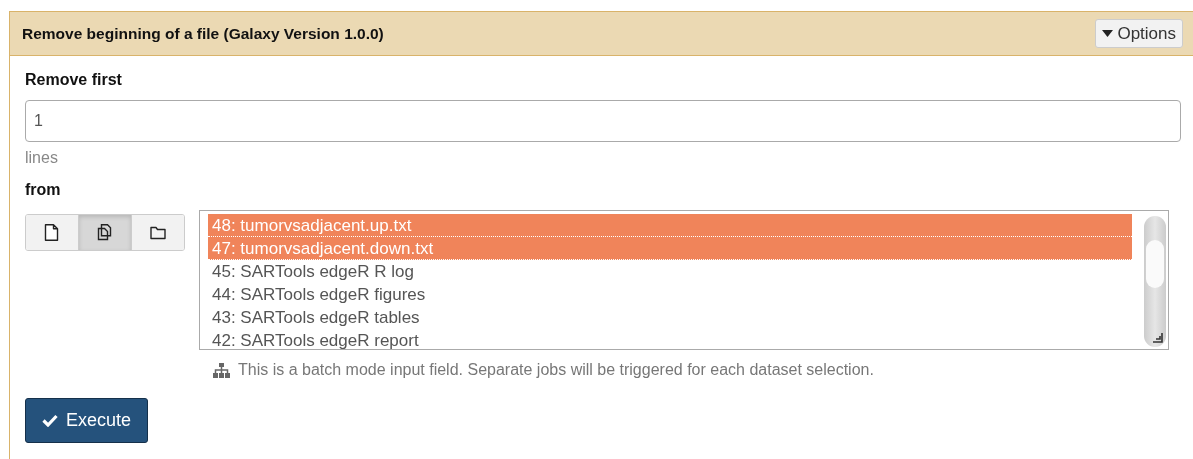 The height and width of the screenshot is (459, 1193). What do you see at coordinates (603, 121) in the screenshot?
I see `input-field: 1` at bounding box center [603, 121].